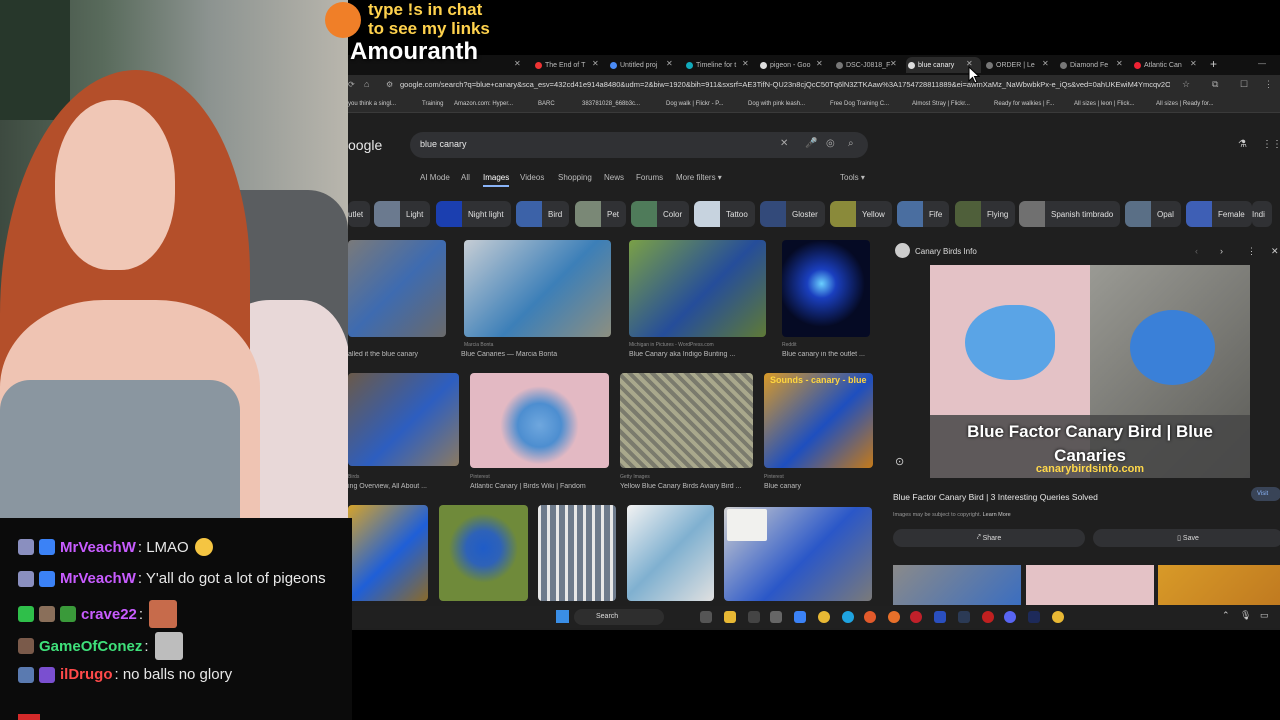  Describe the element at coordinates (776, 617) in the screenshot. I see `store-icon` at that location.